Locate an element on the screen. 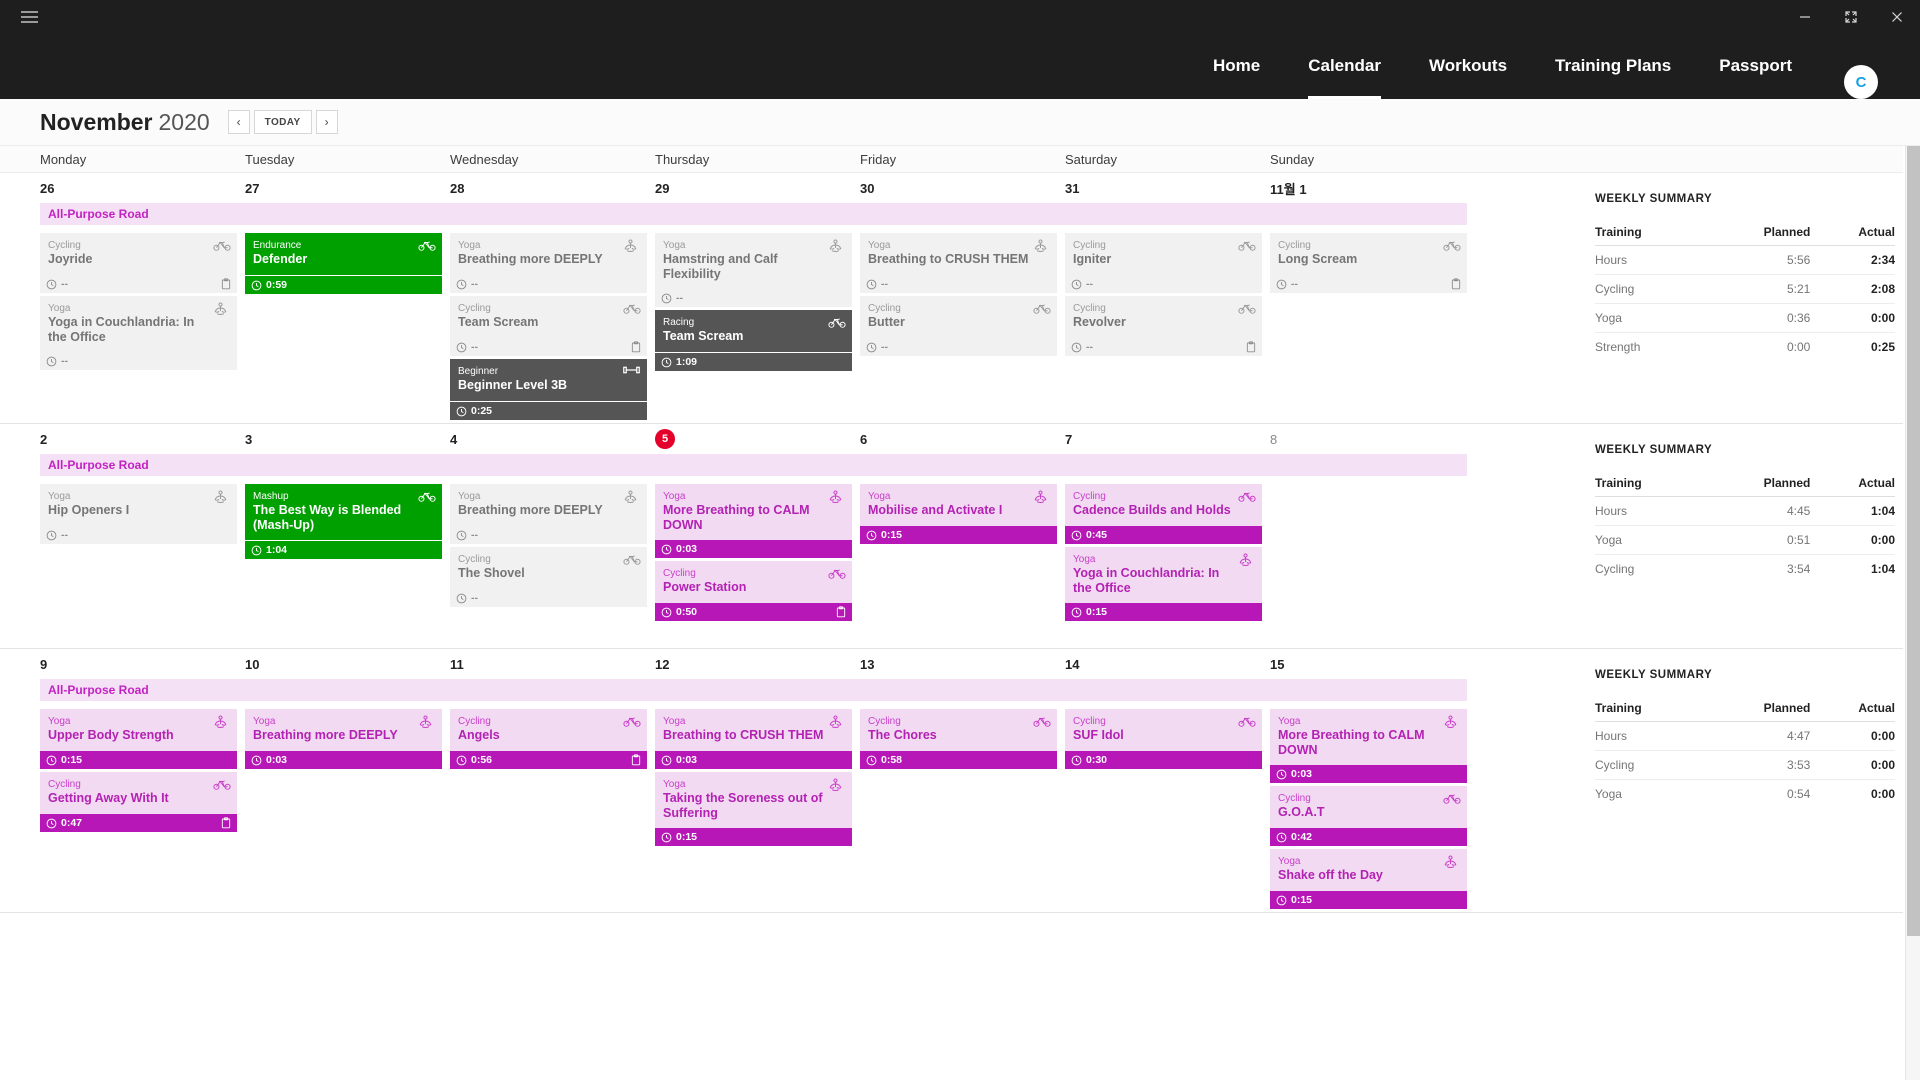 The height and width of the screenshot is (1080, 1920). workout-card: Yoga Breathing more DEEPLY 0:03 is located at coordinates (343, 739).